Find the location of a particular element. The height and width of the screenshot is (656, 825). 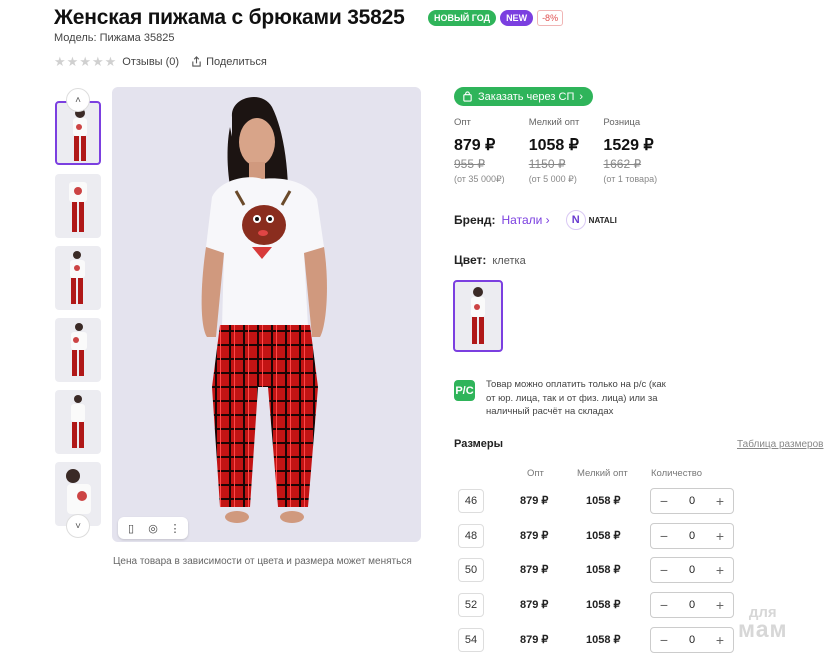

price-value: 1058 ₽ is located at coordinates (553, 145).